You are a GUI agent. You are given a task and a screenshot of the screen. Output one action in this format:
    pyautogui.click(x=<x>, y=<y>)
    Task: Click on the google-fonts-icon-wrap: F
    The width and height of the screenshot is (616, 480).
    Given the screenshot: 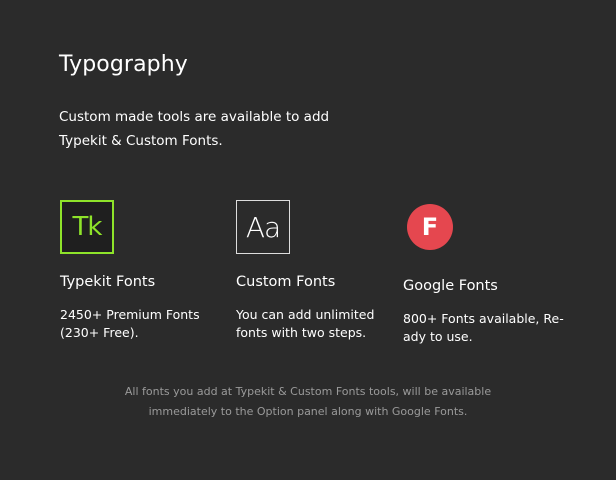 What is the action you would take?
    pyautogui.click(x=430, y=231)
    